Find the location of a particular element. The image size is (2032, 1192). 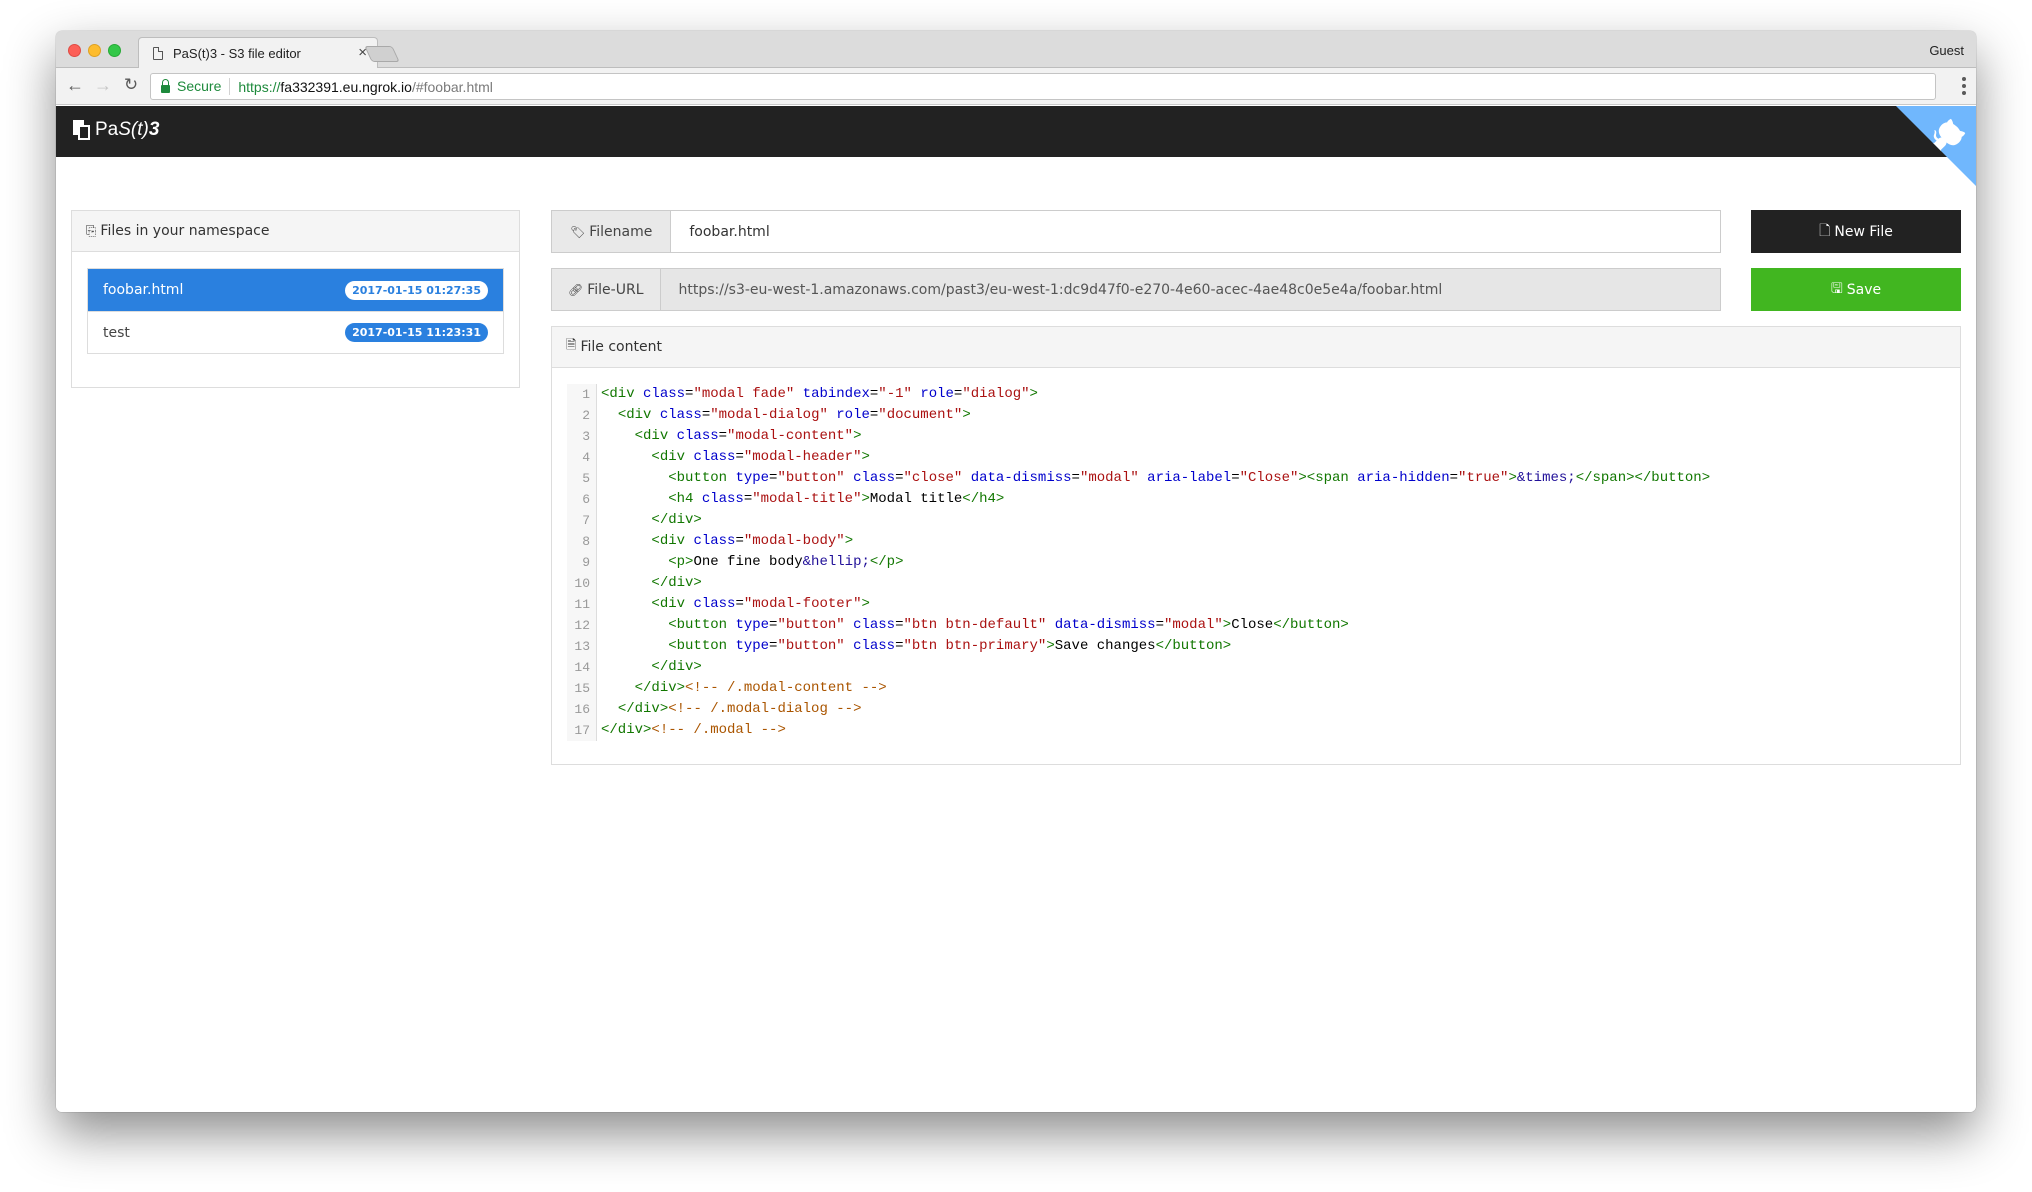

code-line: 14 </div> is located at coordinates (1256, 667).